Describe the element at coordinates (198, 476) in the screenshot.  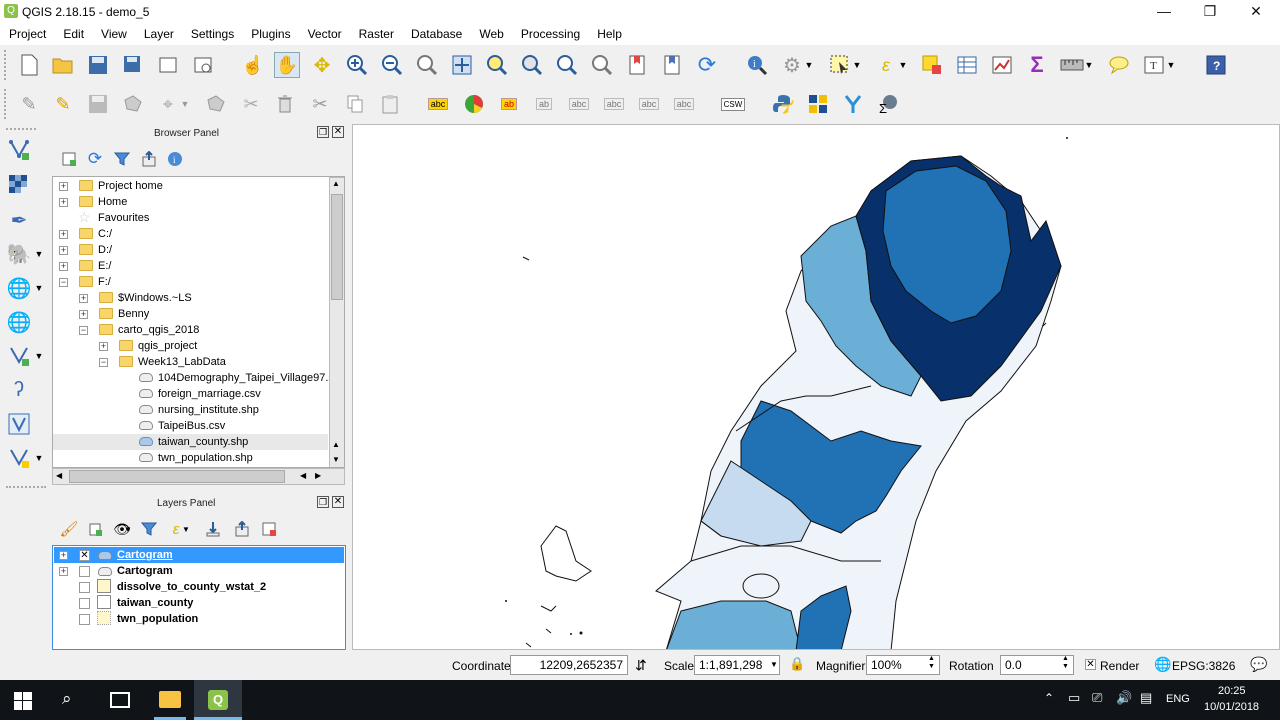
I see `horizontal-scrollbar: ◀ ◀ ▶` at that location.